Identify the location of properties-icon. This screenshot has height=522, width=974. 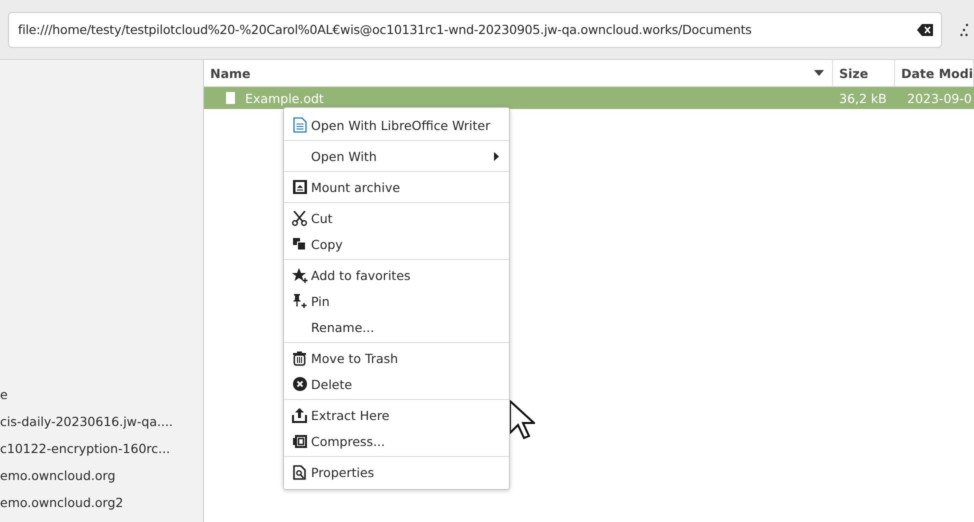
(299, 472).